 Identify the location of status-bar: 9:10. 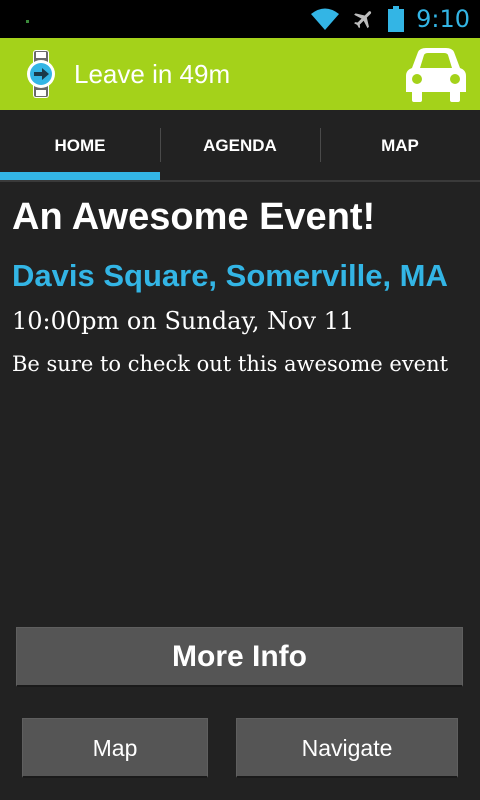
(240, 19).